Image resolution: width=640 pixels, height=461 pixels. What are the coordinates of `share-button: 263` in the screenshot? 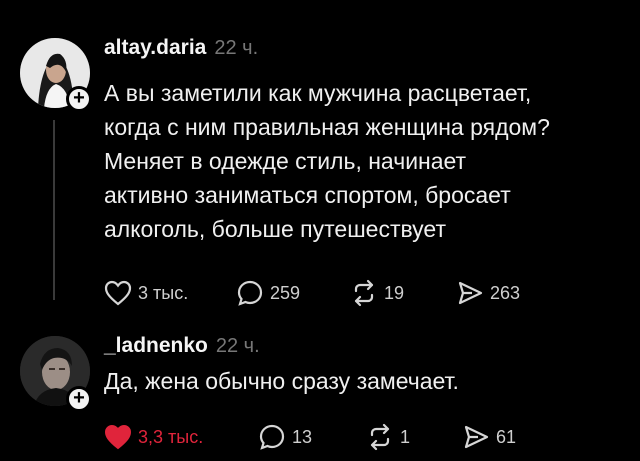 It's located at (488, 293).